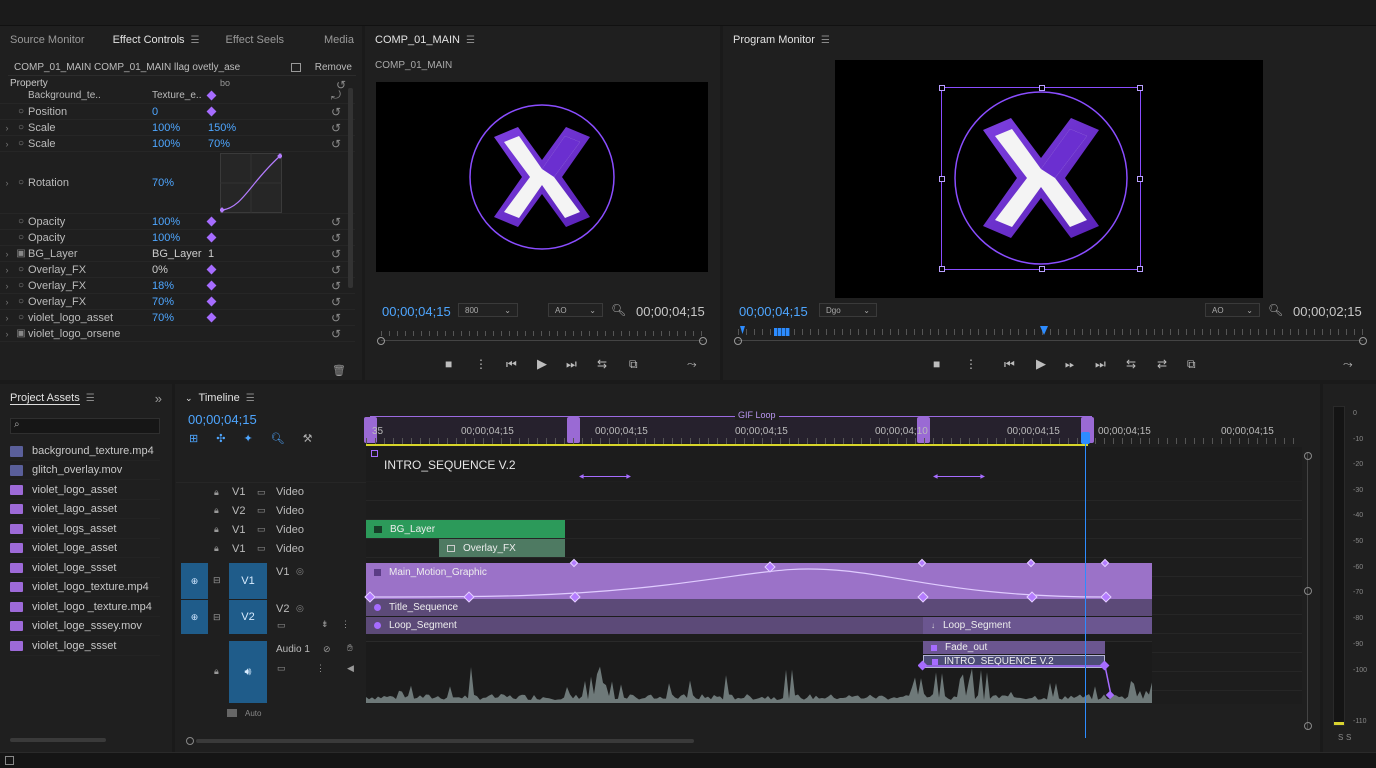  I want to click on timeline-v-scrollbar, so click(1308, 591).